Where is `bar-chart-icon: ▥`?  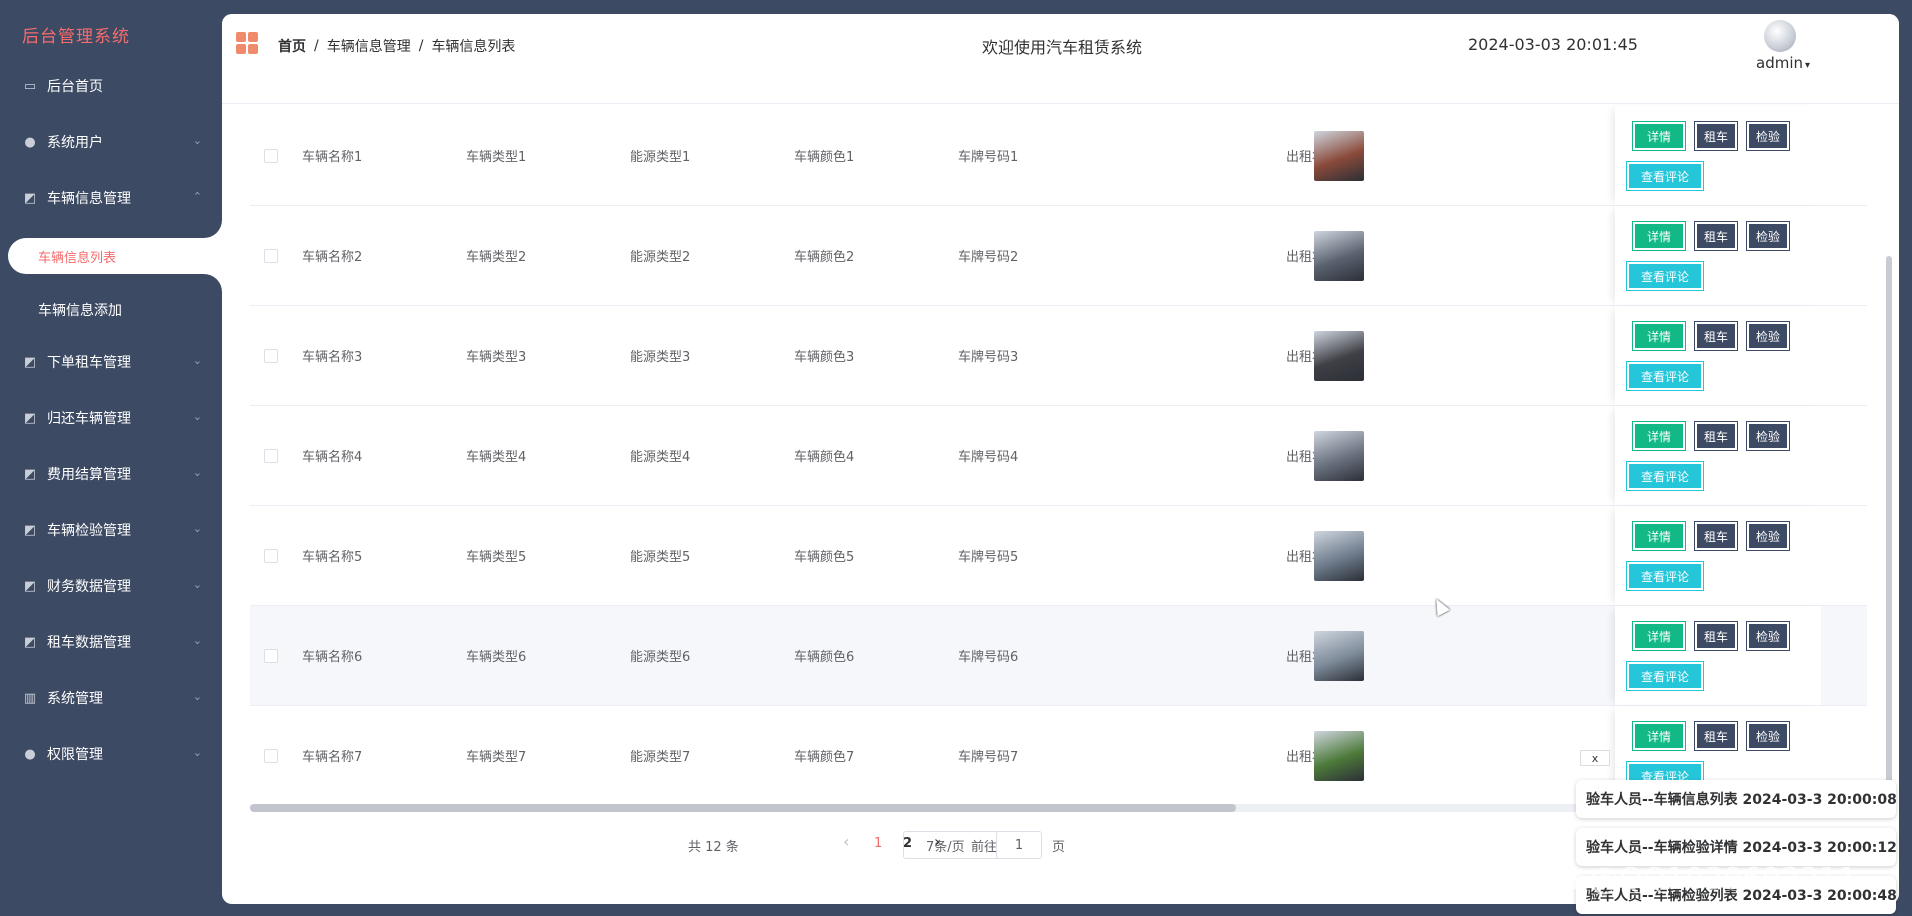 bar-chart-icon: ▥ is located at coordinates (30, 698).